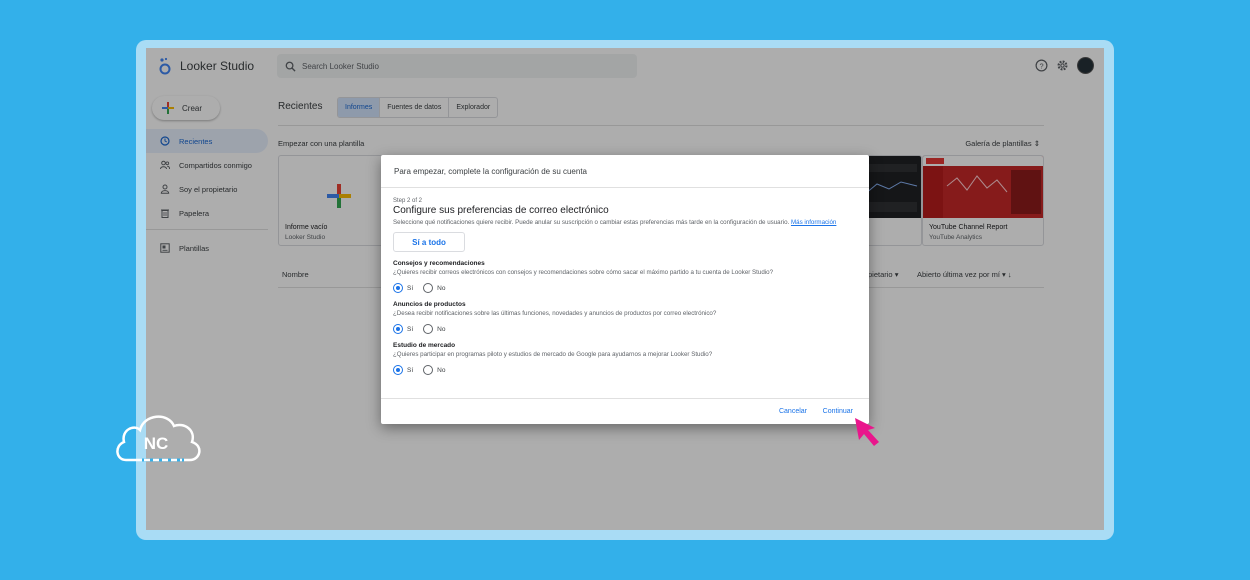 The image size is (1250, 580). What do you see at coordinates (625, 411) in the screenshot?
I see `dialog-footer: Cancelar Continuar` at bounding box center [625, 411].